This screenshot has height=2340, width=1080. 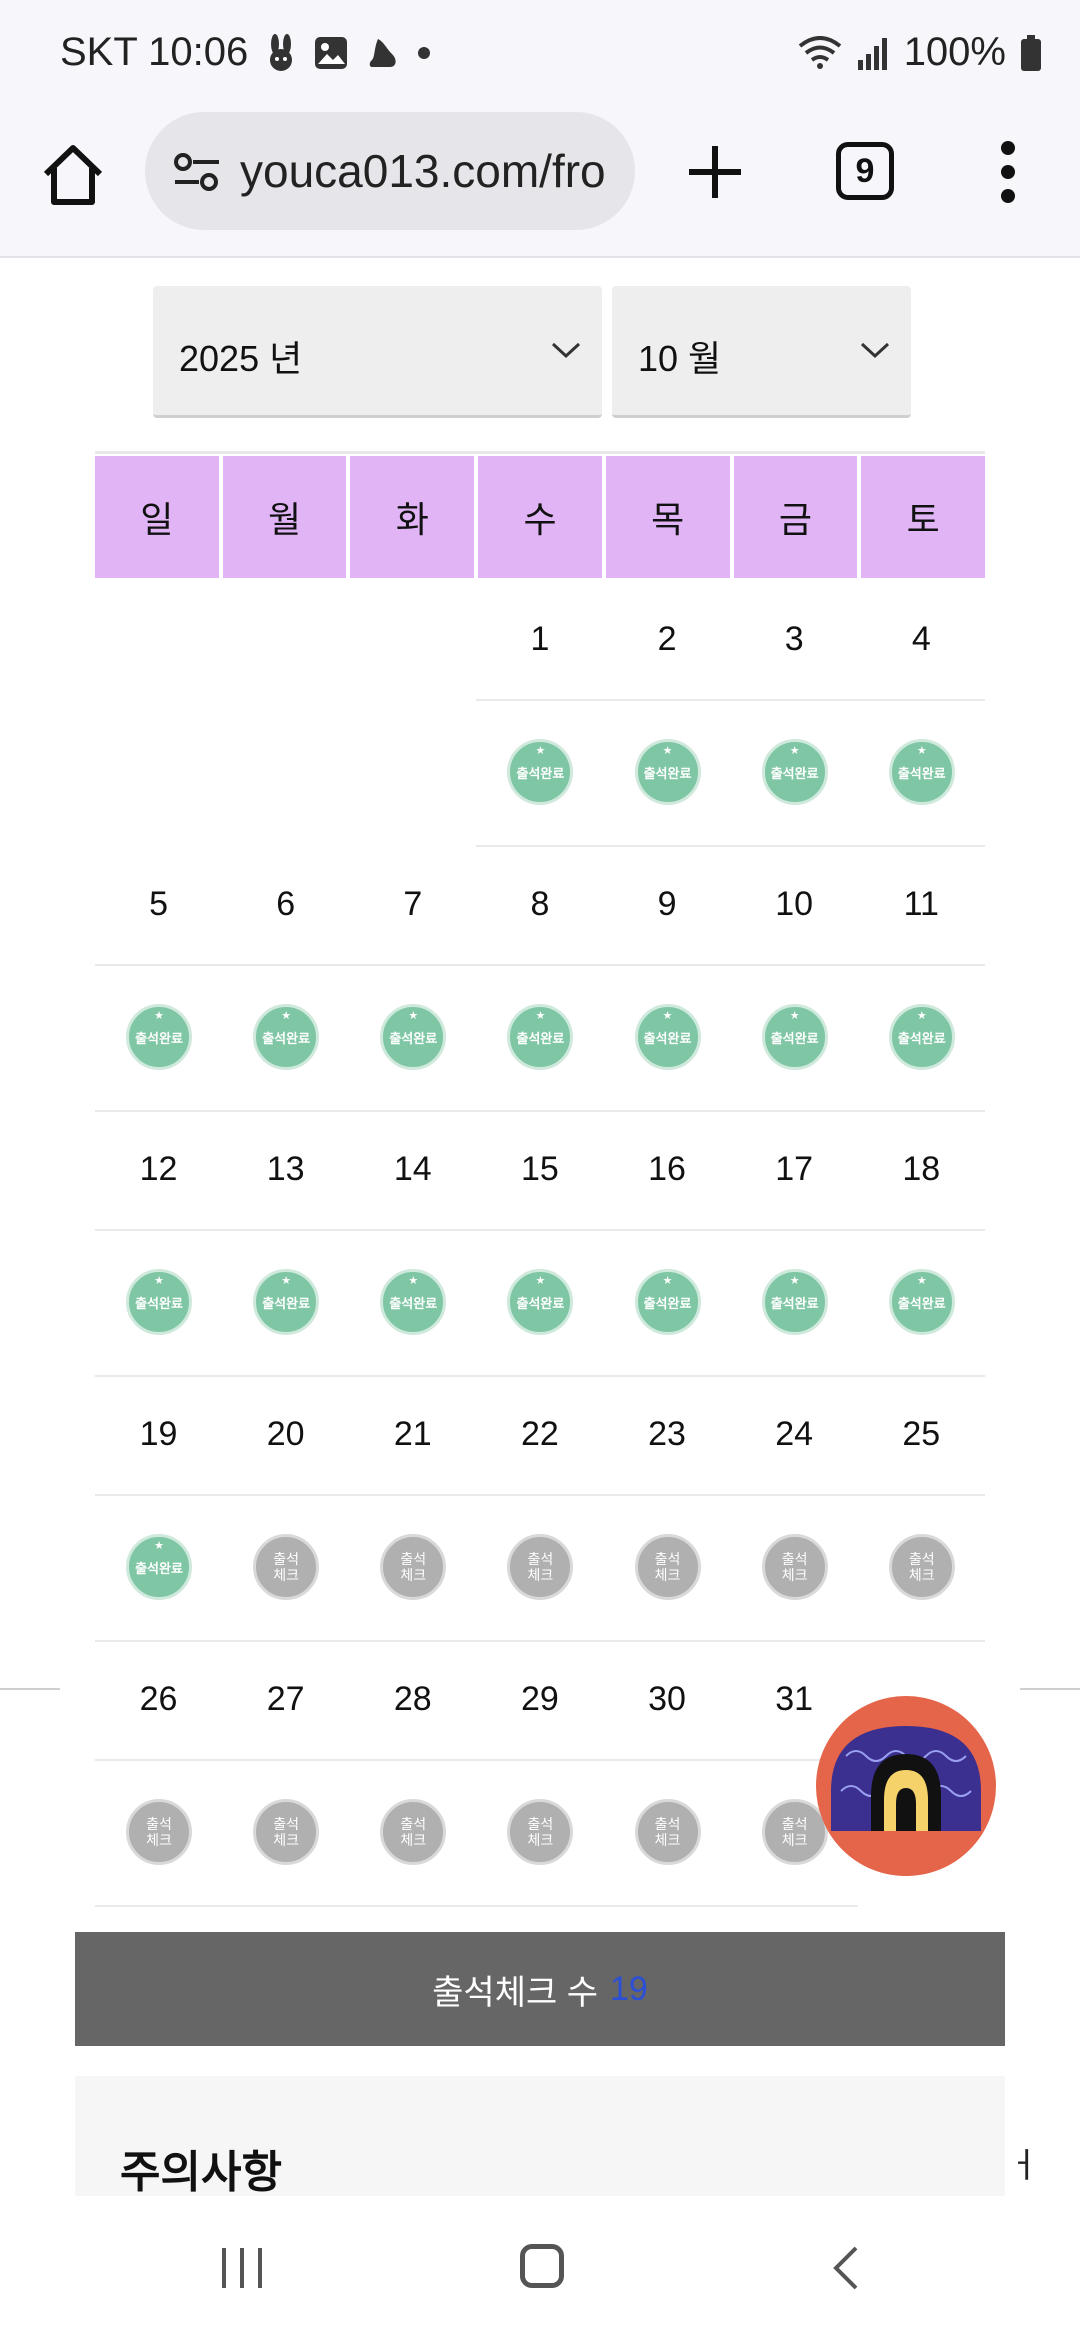 What do you see at coordinates (159, 904) in the screenshot?
I see `day-number: 5` at bounding box center [159, 904].